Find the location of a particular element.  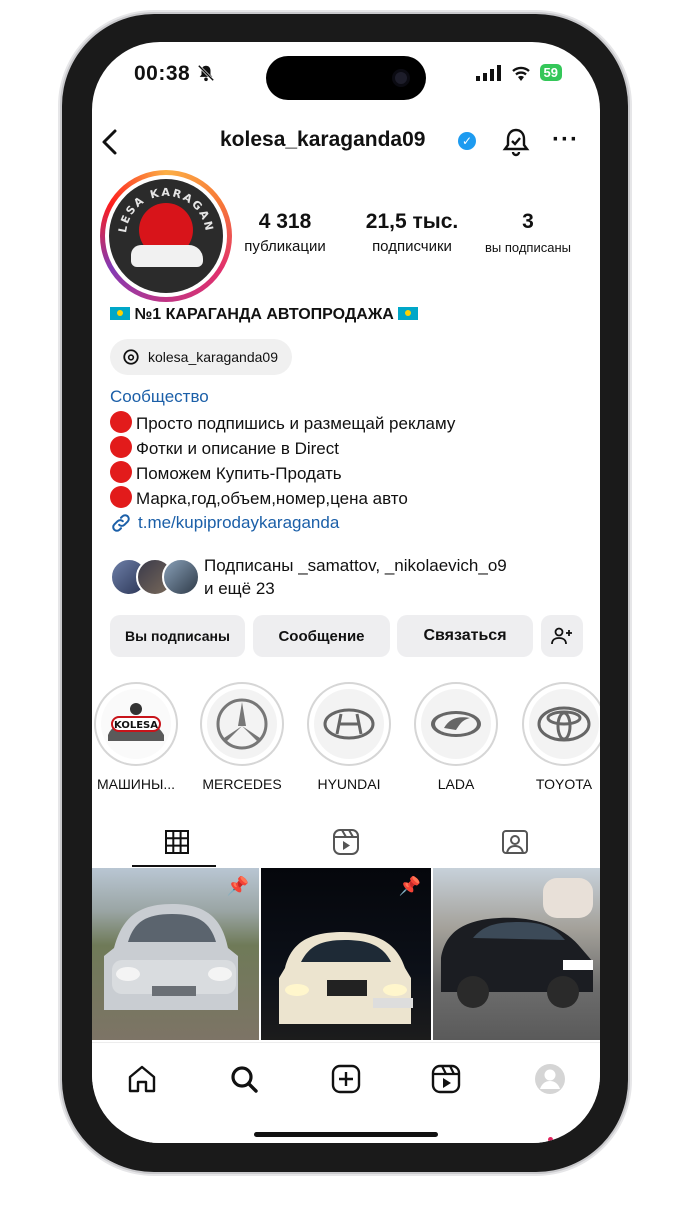

post-thumbnail is located at coordinates (516, 954).